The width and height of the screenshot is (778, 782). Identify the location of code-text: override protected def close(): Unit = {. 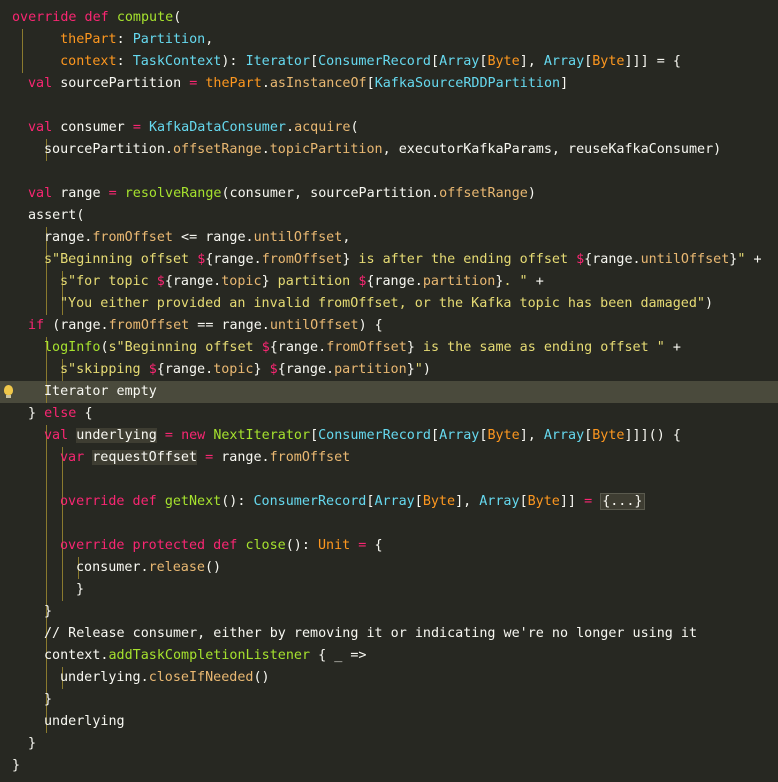
(221, 546).